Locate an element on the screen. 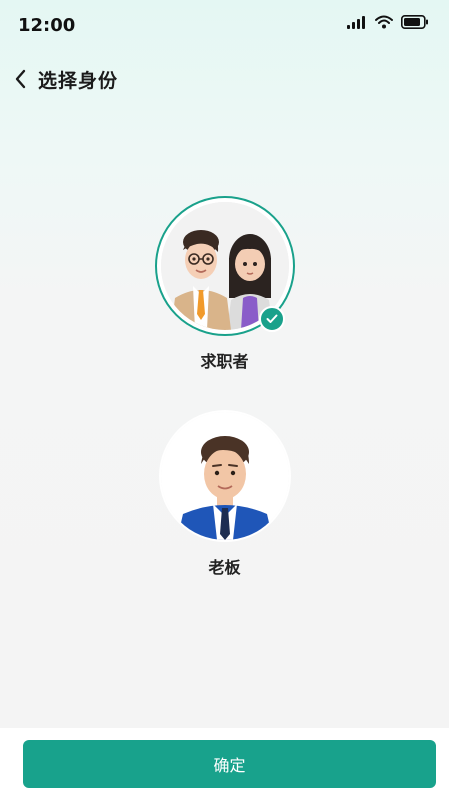  status-icons is located at coordinates (388, 22).